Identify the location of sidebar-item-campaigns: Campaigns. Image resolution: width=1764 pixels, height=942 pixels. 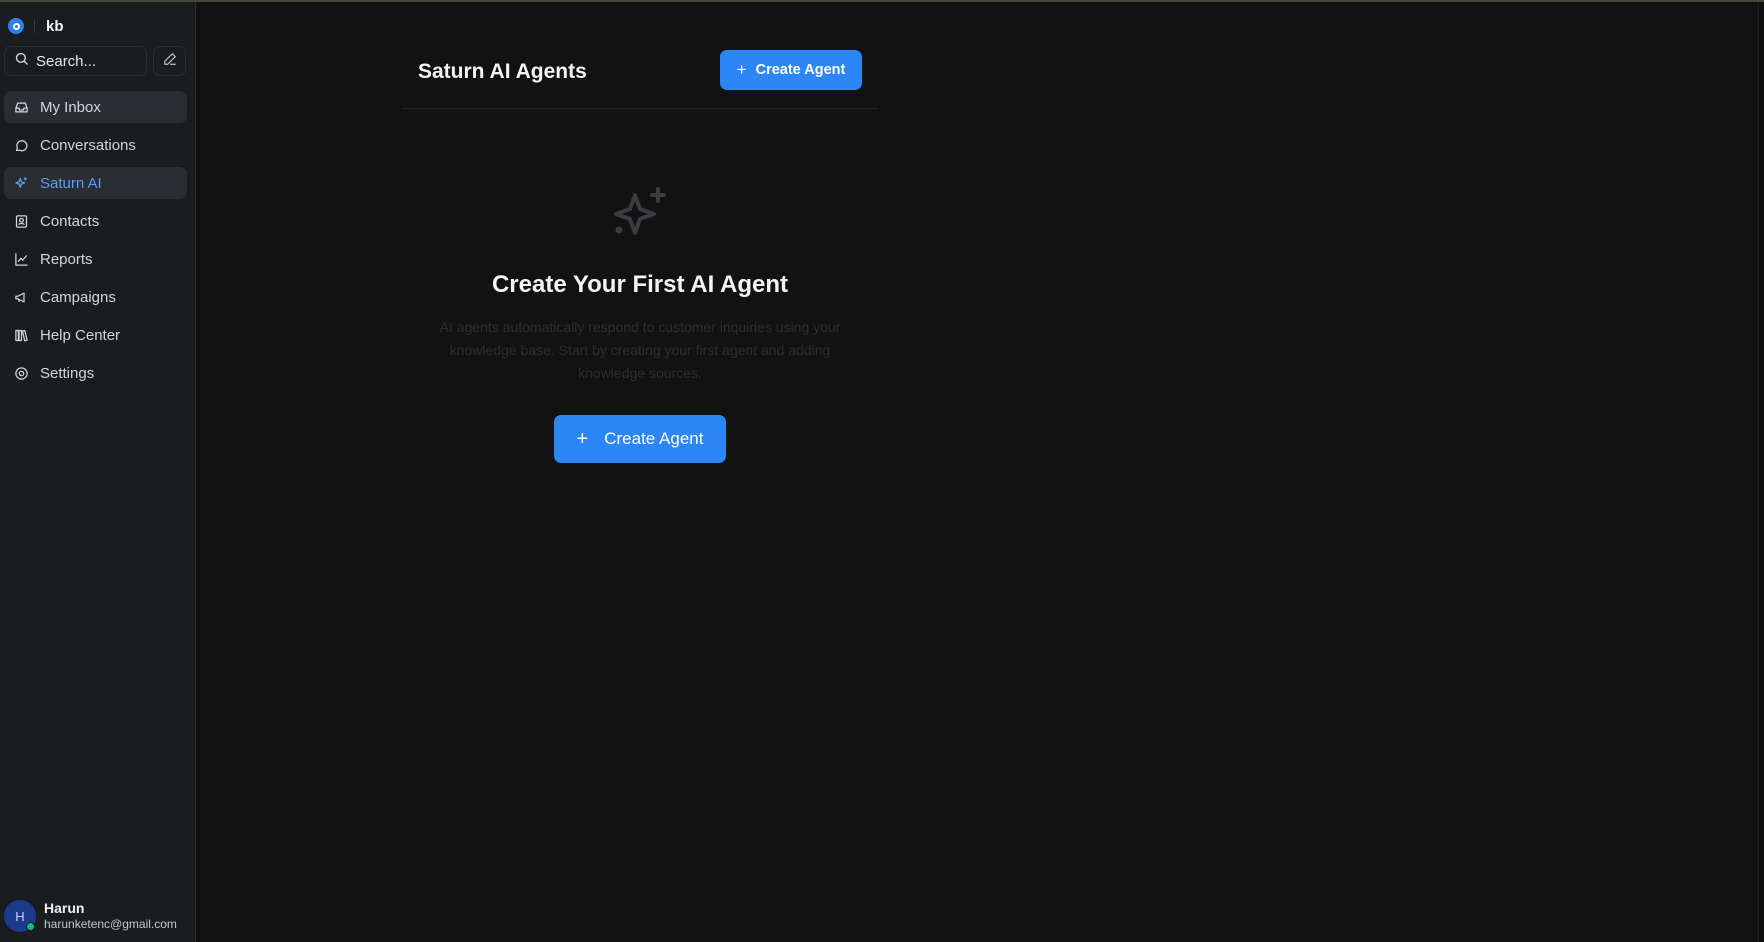
(95, 297).